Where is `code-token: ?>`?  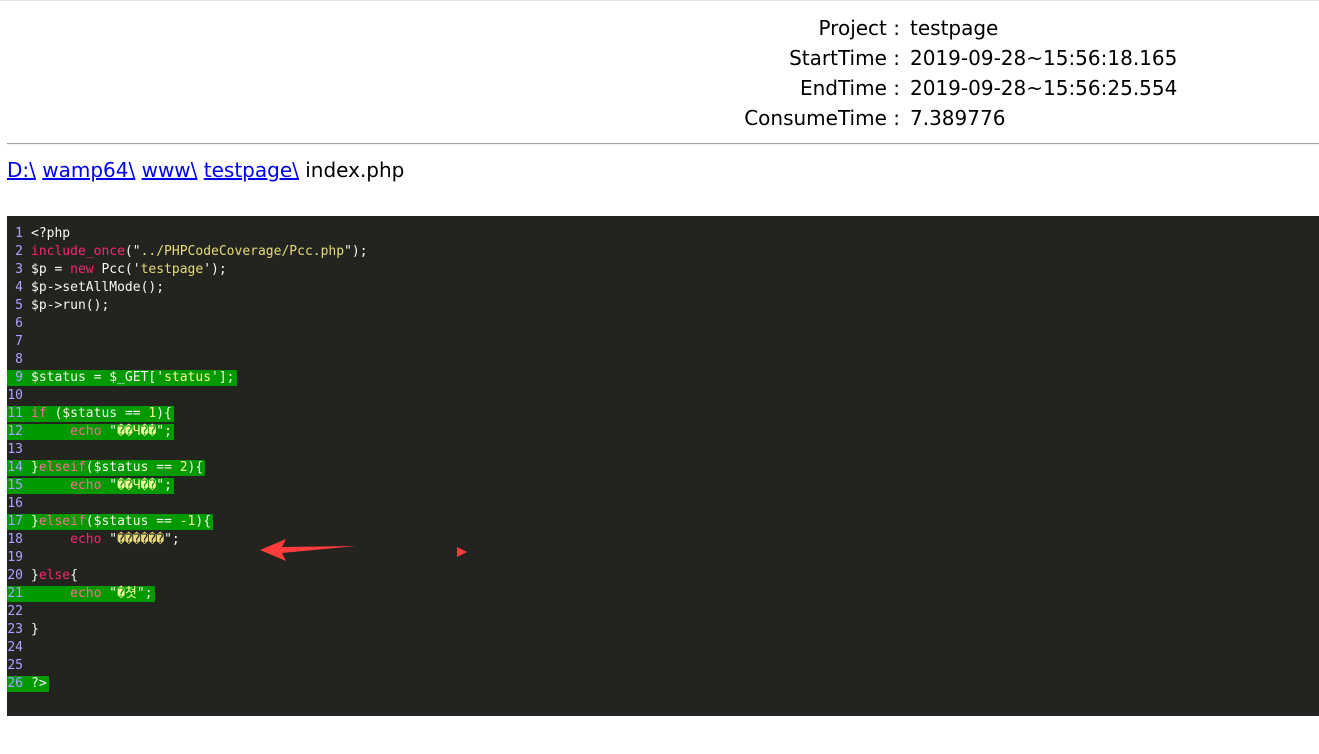 code-token: ?> is located at coordinates (39, 683).